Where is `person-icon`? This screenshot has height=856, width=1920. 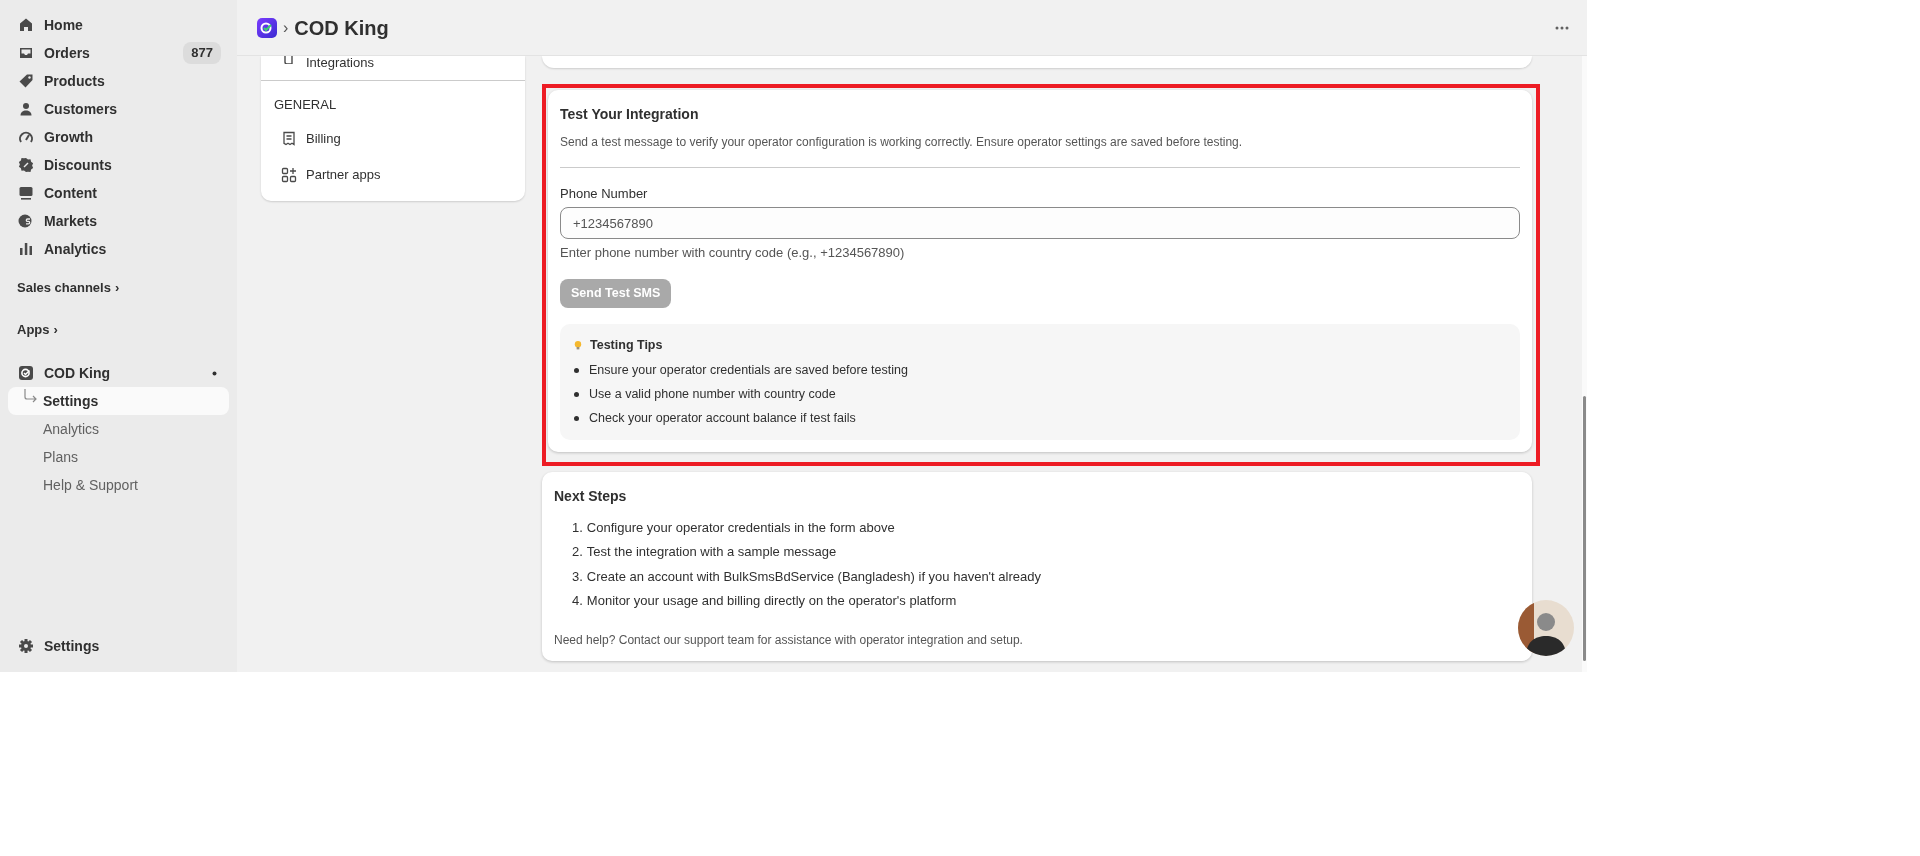 person-icon is located at coordinates (26, 109).